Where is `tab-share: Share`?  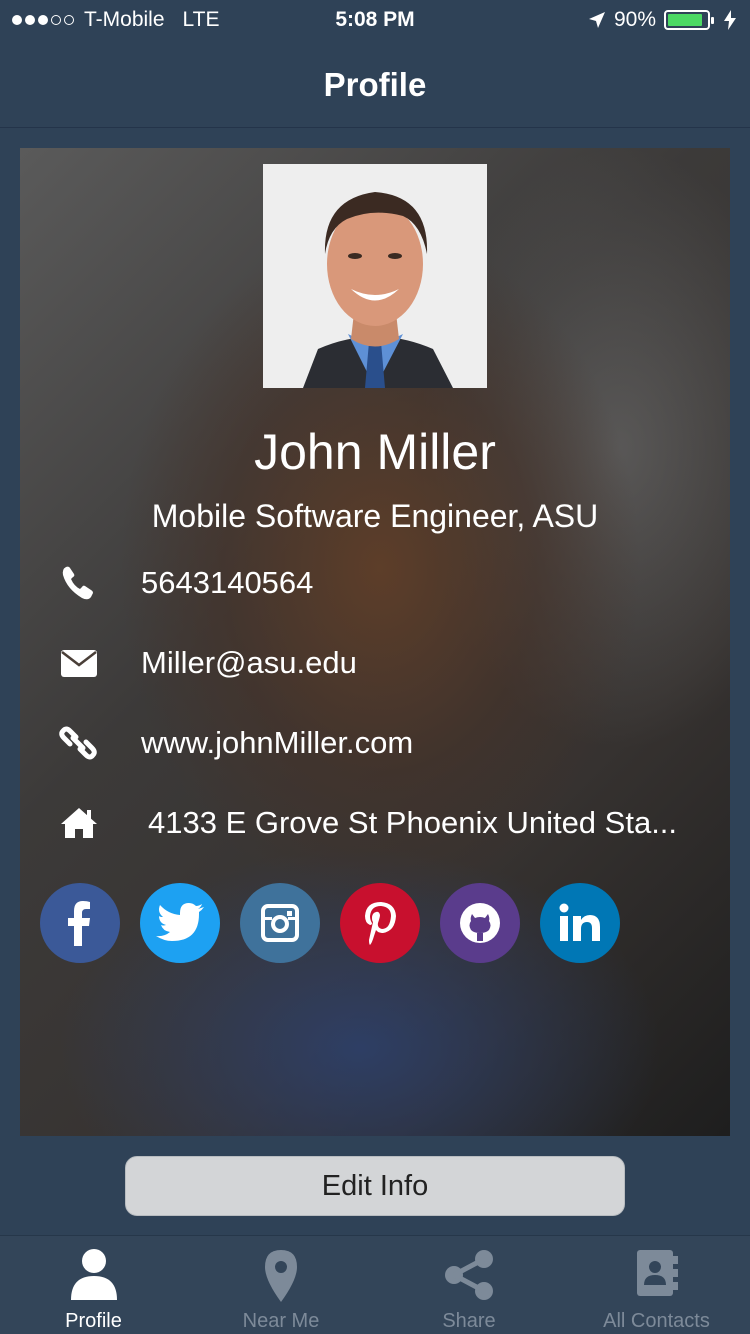 tab-share: Share is located at coordinates (469, 1285).